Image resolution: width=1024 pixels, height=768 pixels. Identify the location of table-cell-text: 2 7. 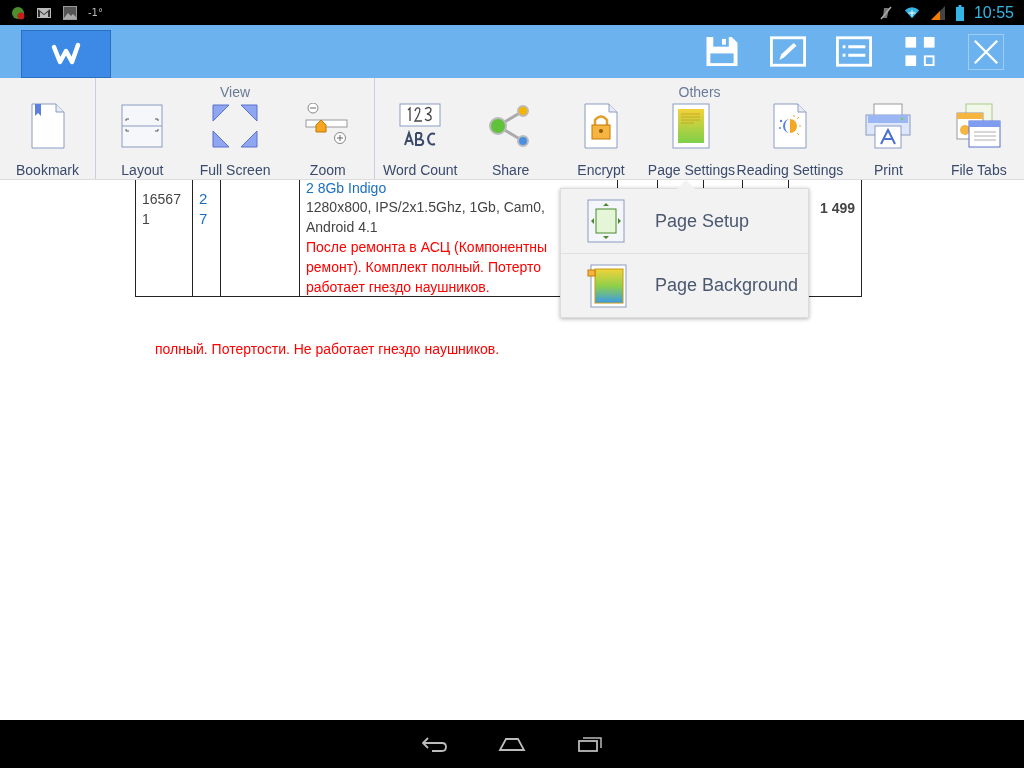
(204, 209).